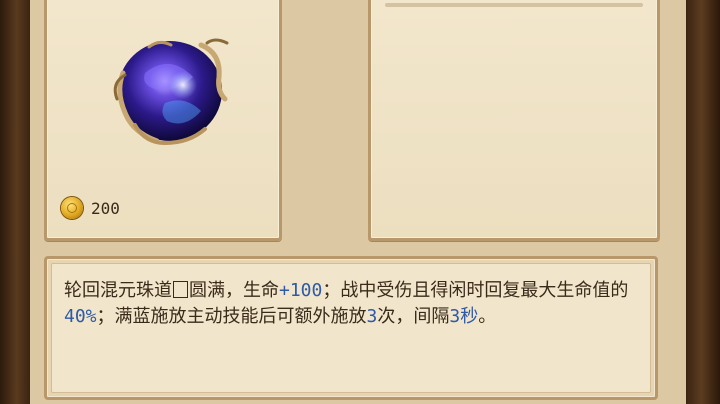  Describe the element at coordinates (301, 290) in the screenshot. I see `desc-highlight-value: +100` at that location.